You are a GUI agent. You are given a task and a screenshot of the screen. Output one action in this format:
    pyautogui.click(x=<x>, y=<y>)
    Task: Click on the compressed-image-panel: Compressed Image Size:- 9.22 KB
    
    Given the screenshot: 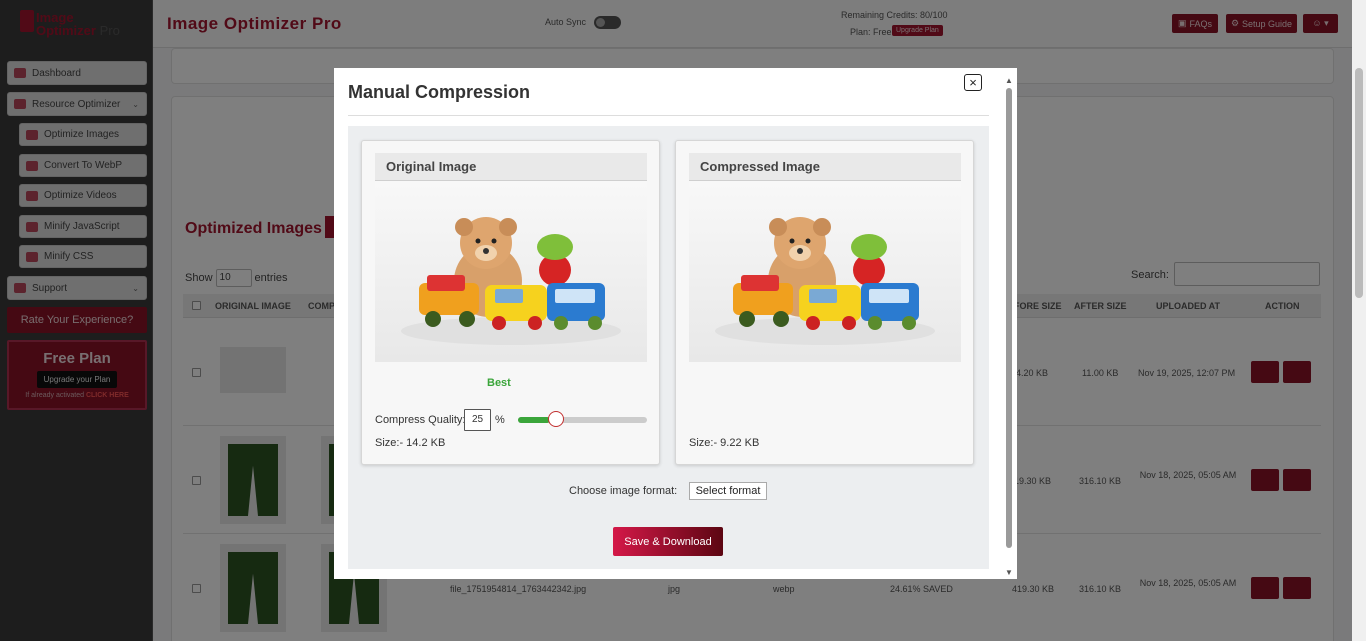 What is the action you would take?
    pyautogui.click(x=824, y=302)
    